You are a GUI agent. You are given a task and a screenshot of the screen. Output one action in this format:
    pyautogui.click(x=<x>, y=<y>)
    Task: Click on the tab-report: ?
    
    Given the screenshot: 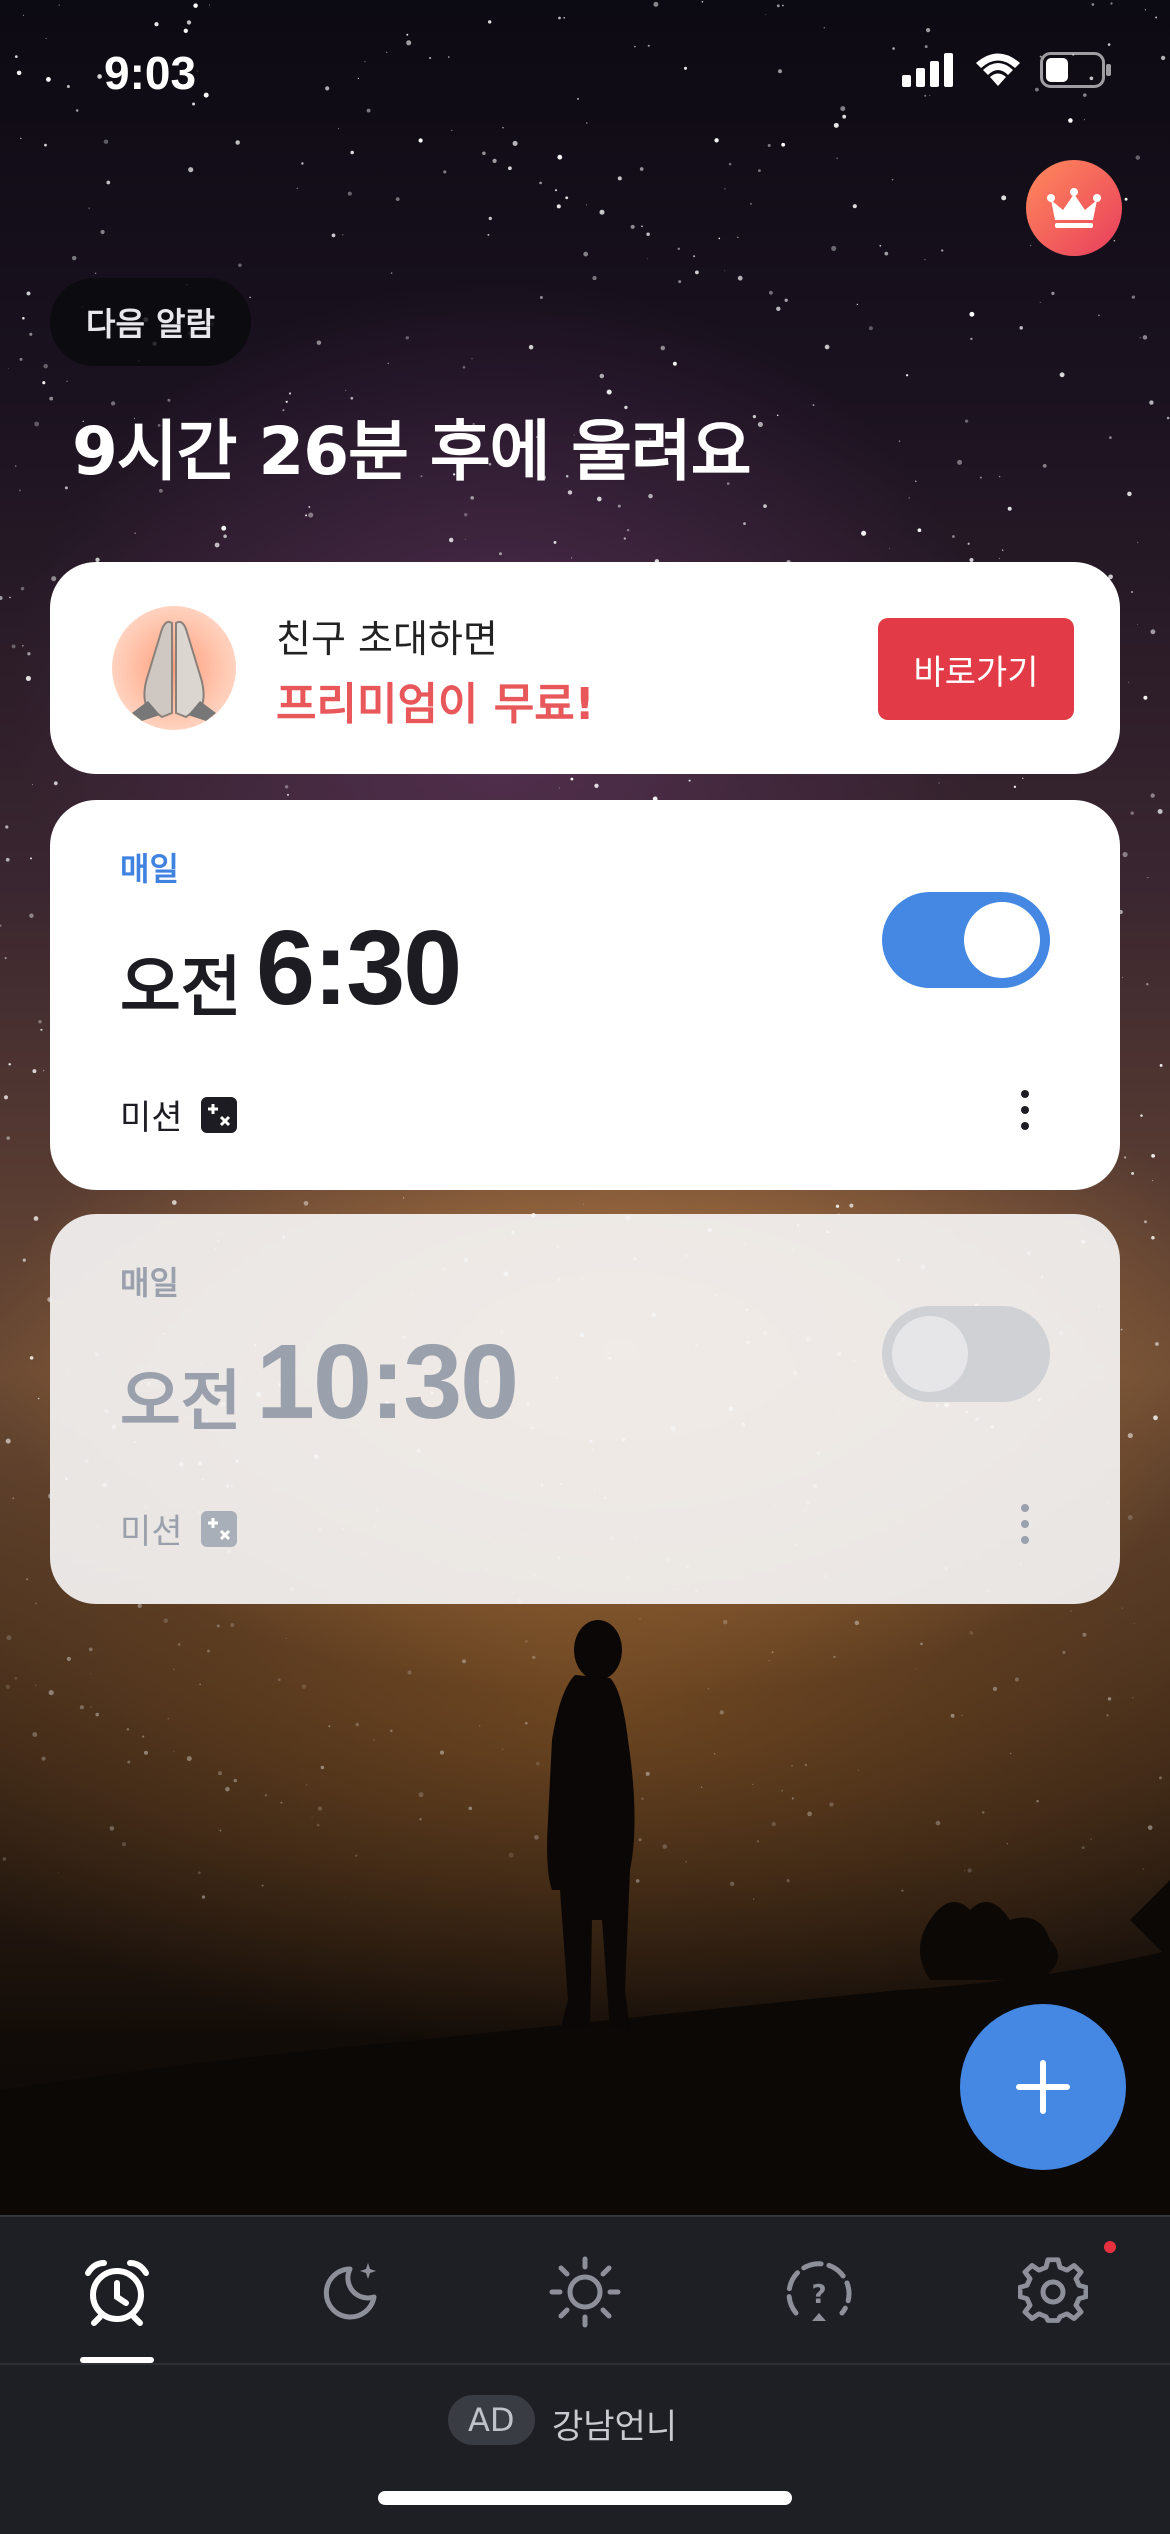 What is the action you would take?
    pyautogui.click(x=819, y=2292)
    